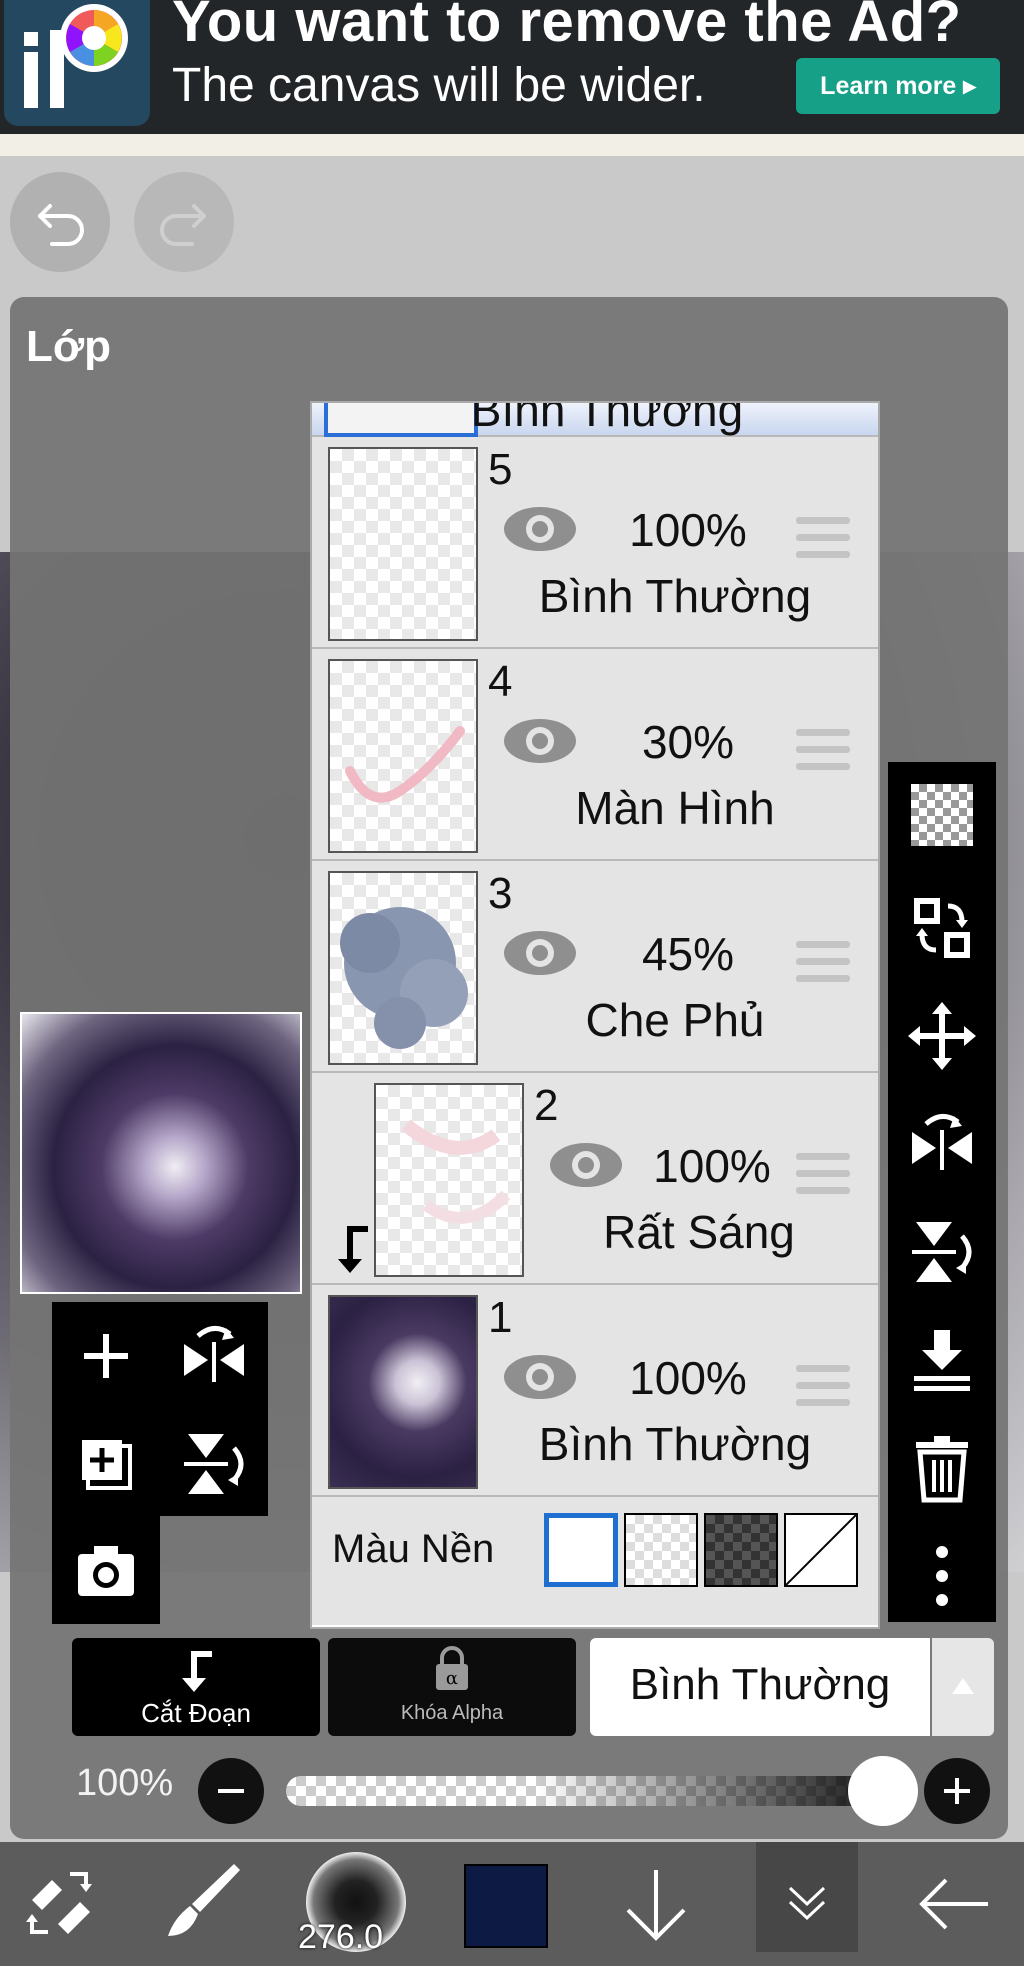 The height and width of the screenshot is (1966, 1024). I want to click on alpha-lock-icon: α, so click(452, 1668).